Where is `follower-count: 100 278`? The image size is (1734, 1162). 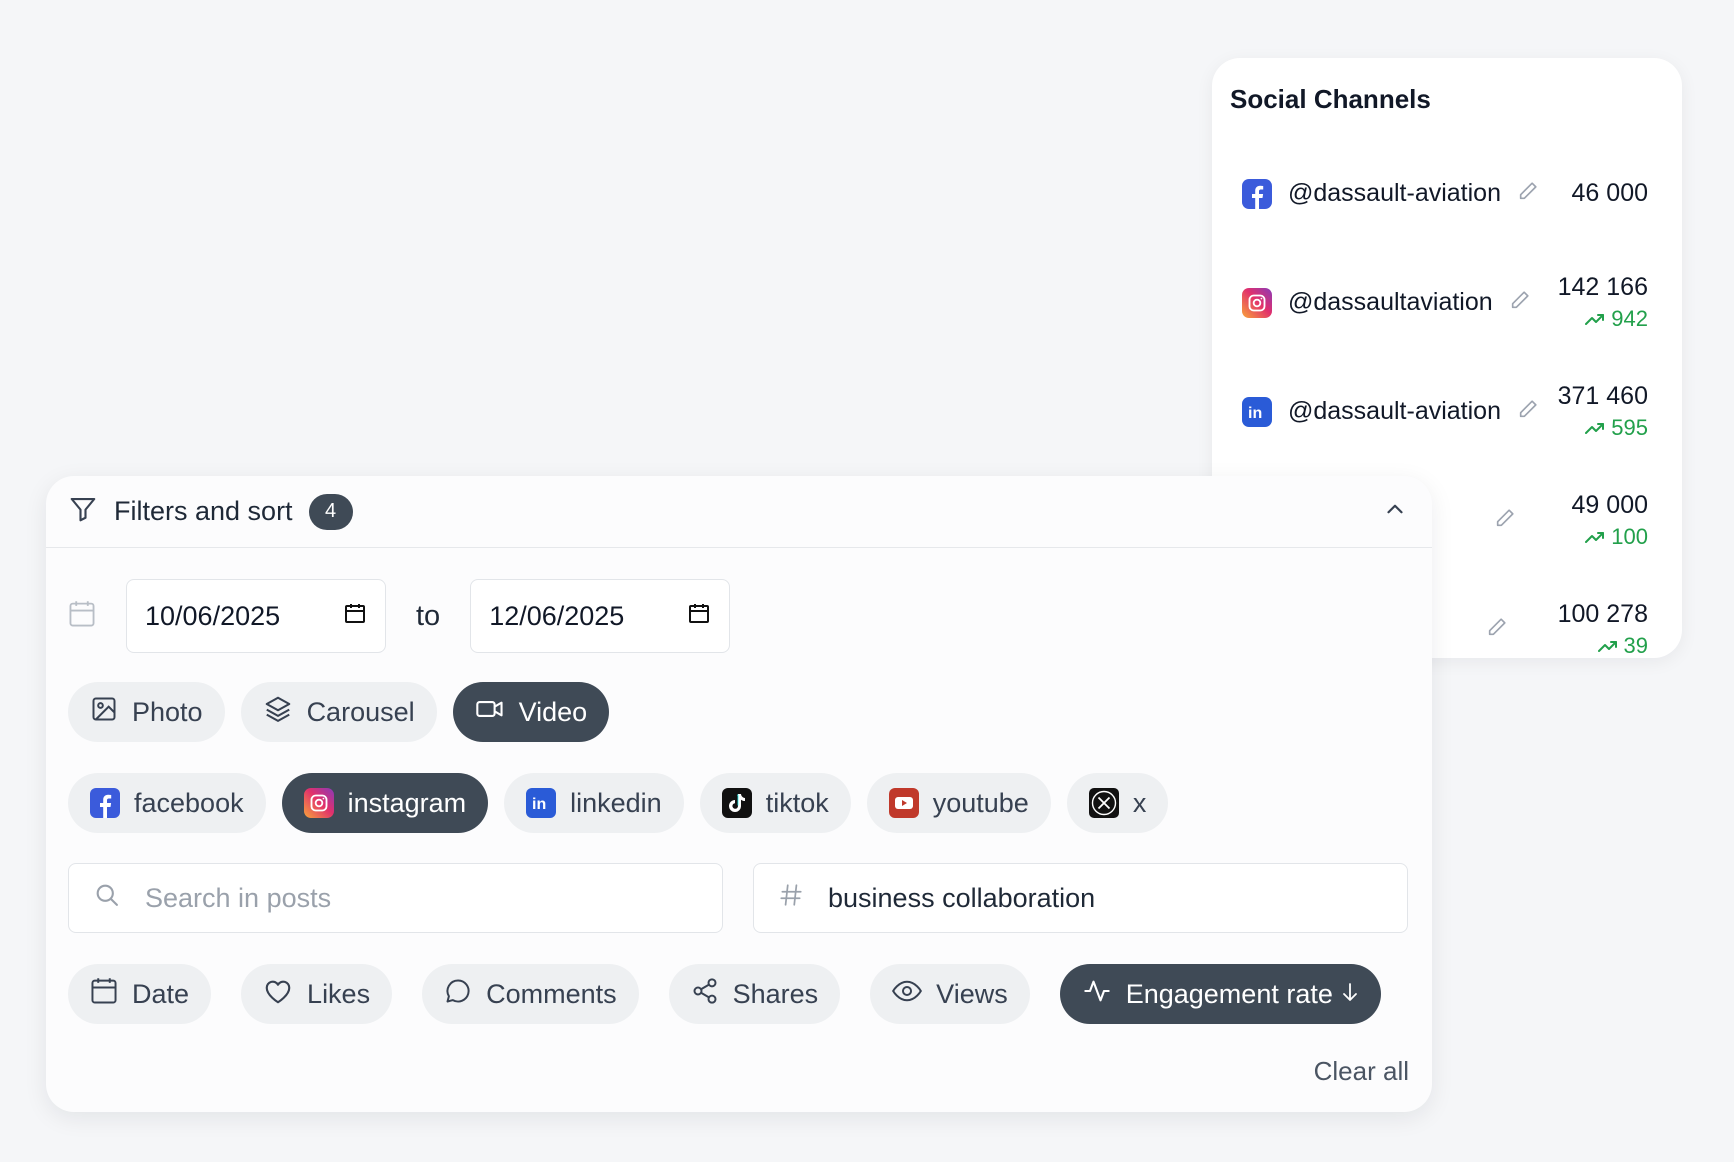
follower-count: 100 278 is located at coordinates (1602, 614).